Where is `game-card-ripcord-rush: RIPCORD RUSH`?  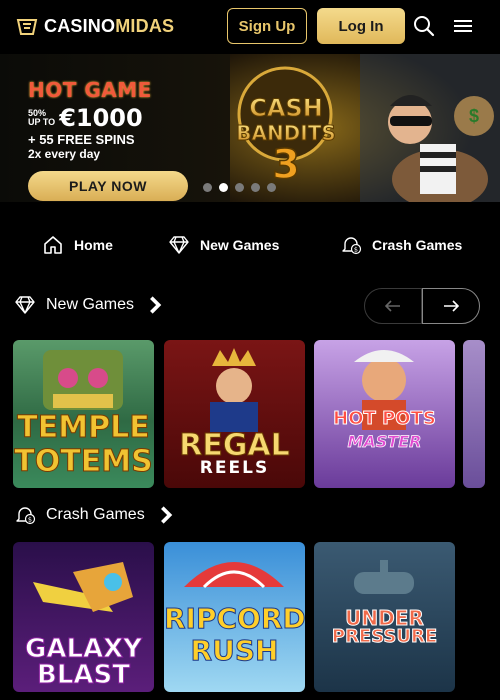 game-card-ripcord-rush: RIPCORD RUSH is located at coordinates (234, 617).